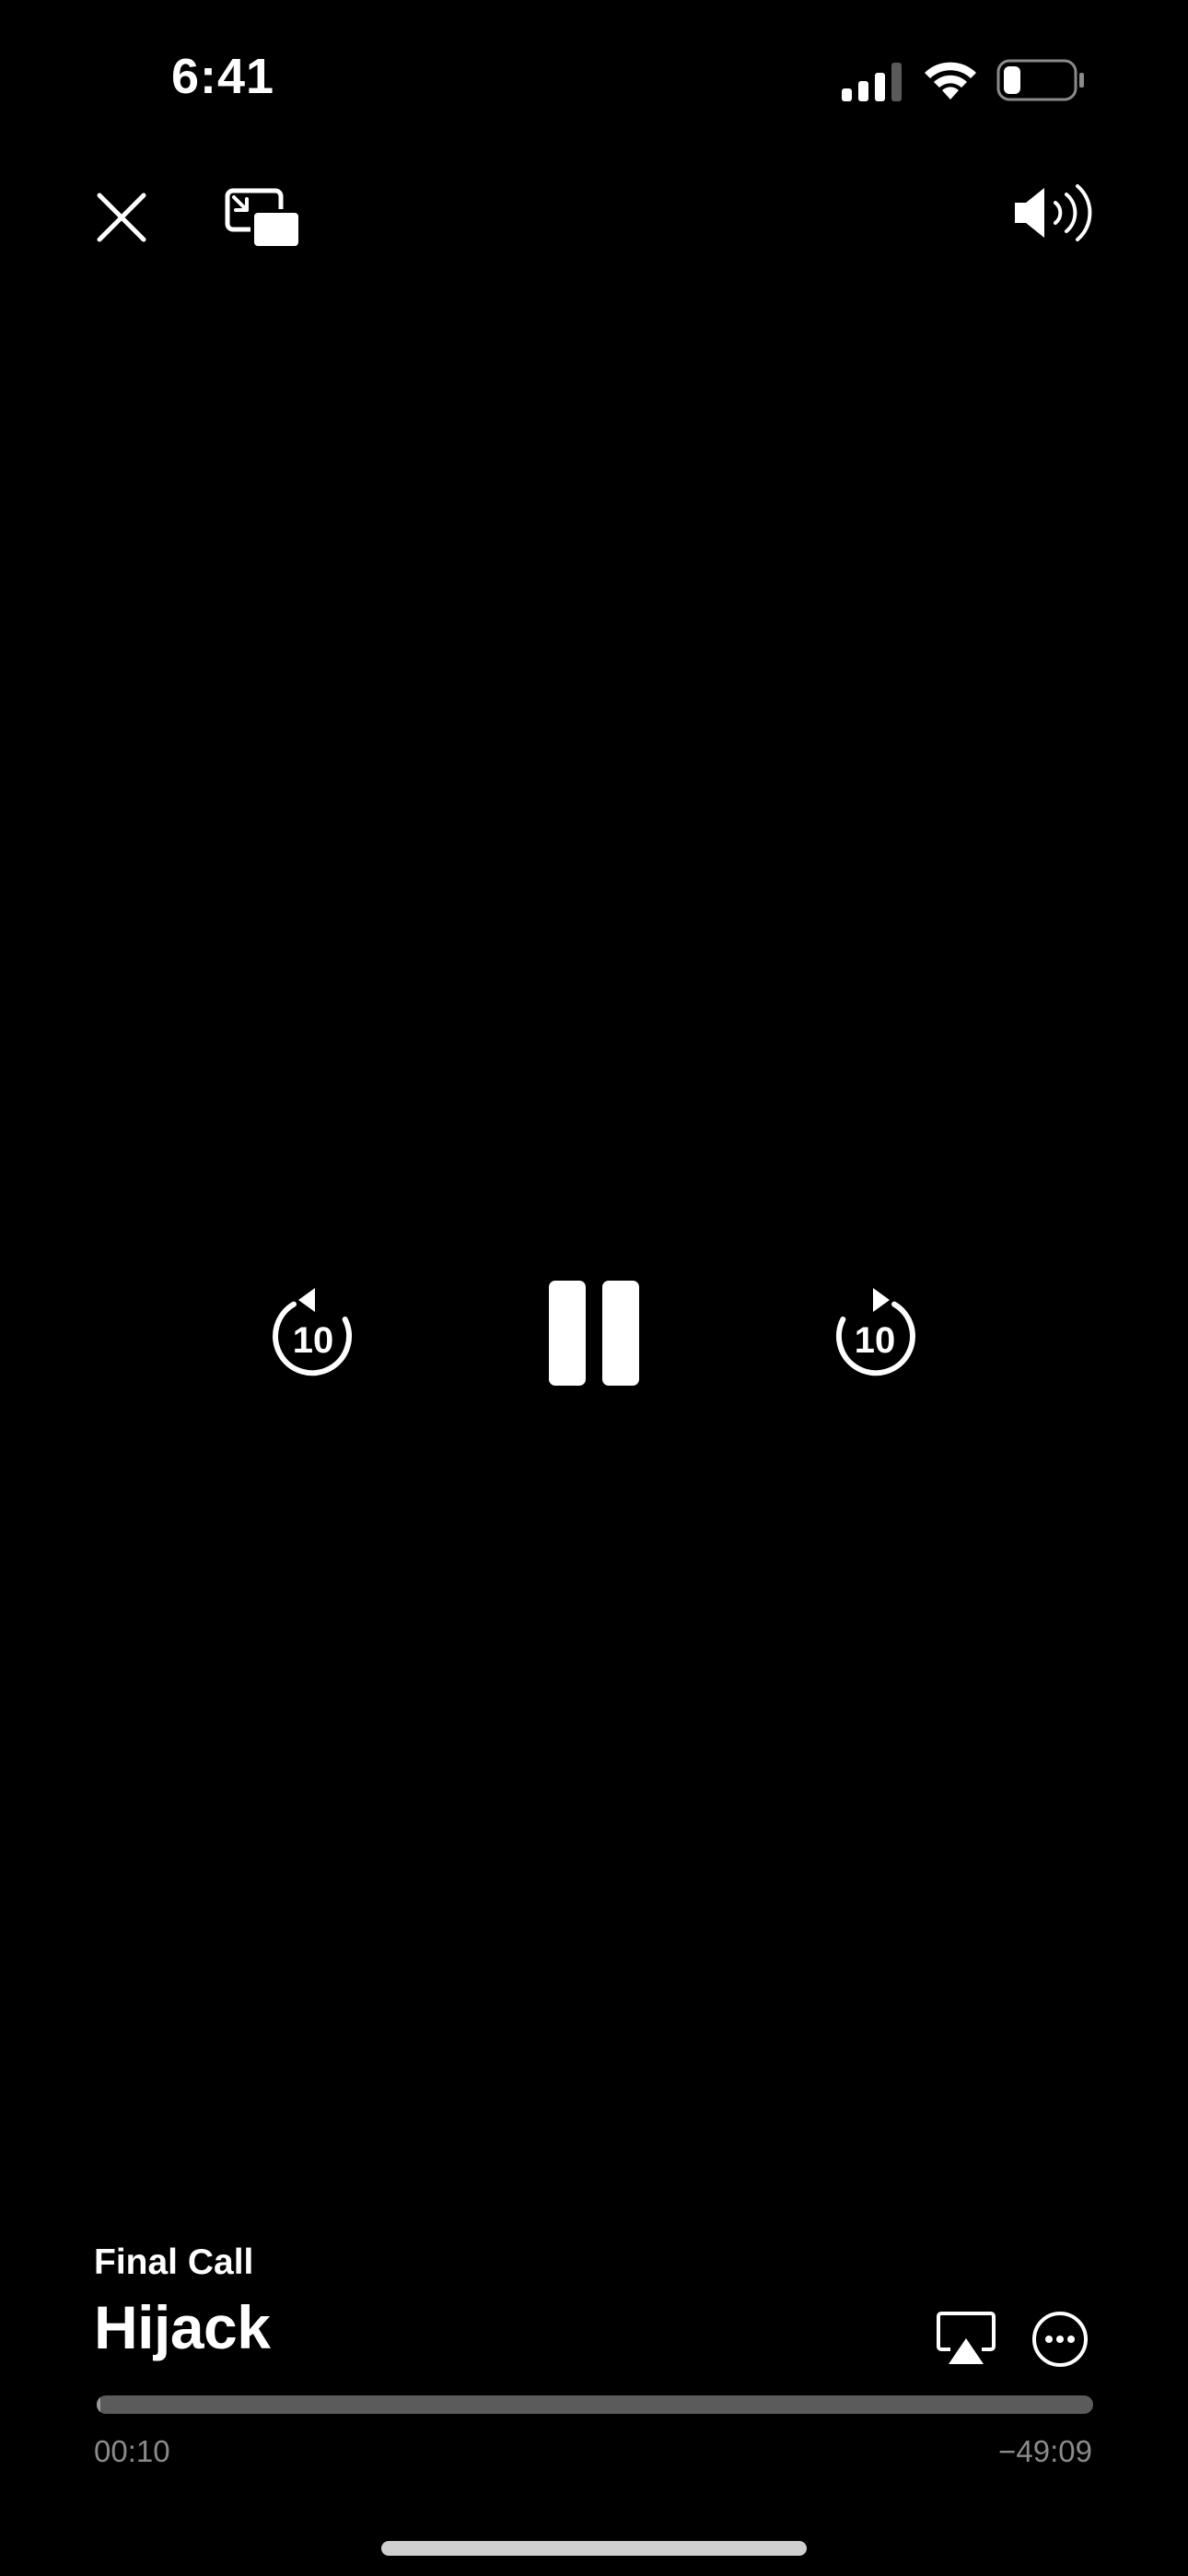 The image size is (1188, 2576). I want to click on skip-forward-icon: 10, so click(875, 1332).